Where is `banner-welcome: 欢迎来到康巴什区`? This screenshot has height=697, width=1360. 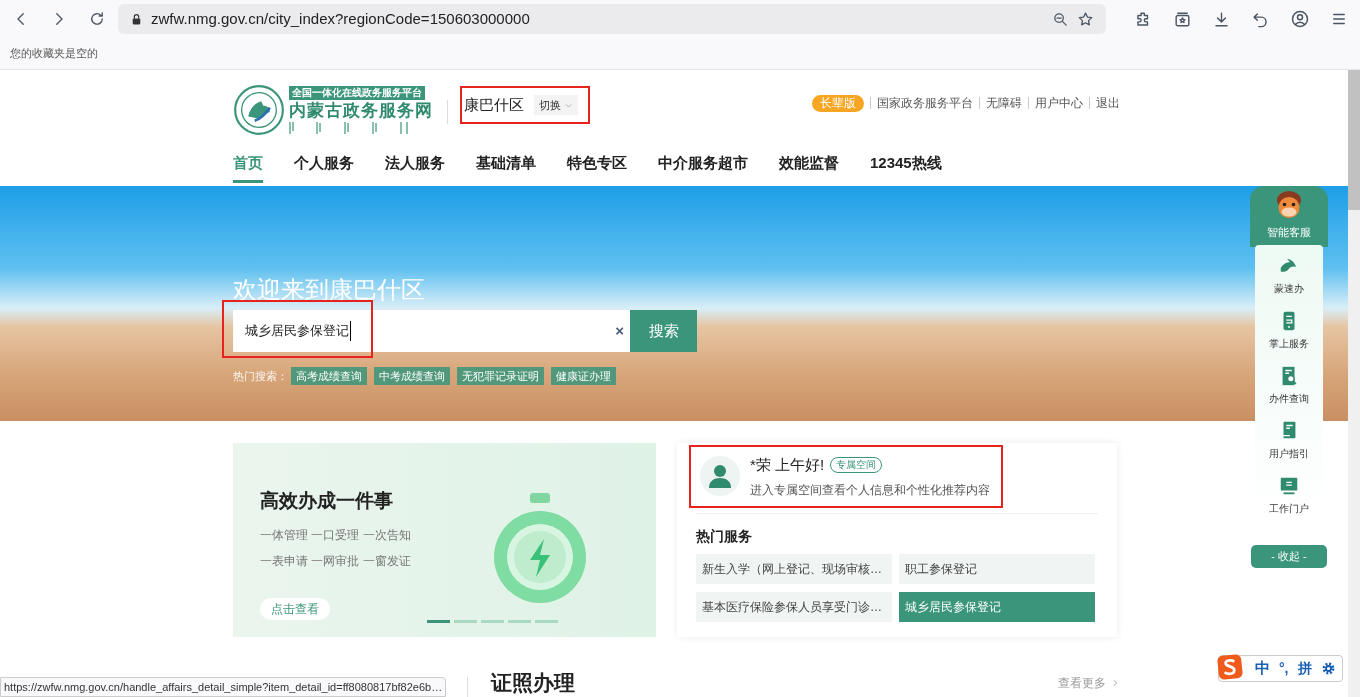 banner-welcome: 欢迎来到康巴什区 is located at coordinates (329, 290).